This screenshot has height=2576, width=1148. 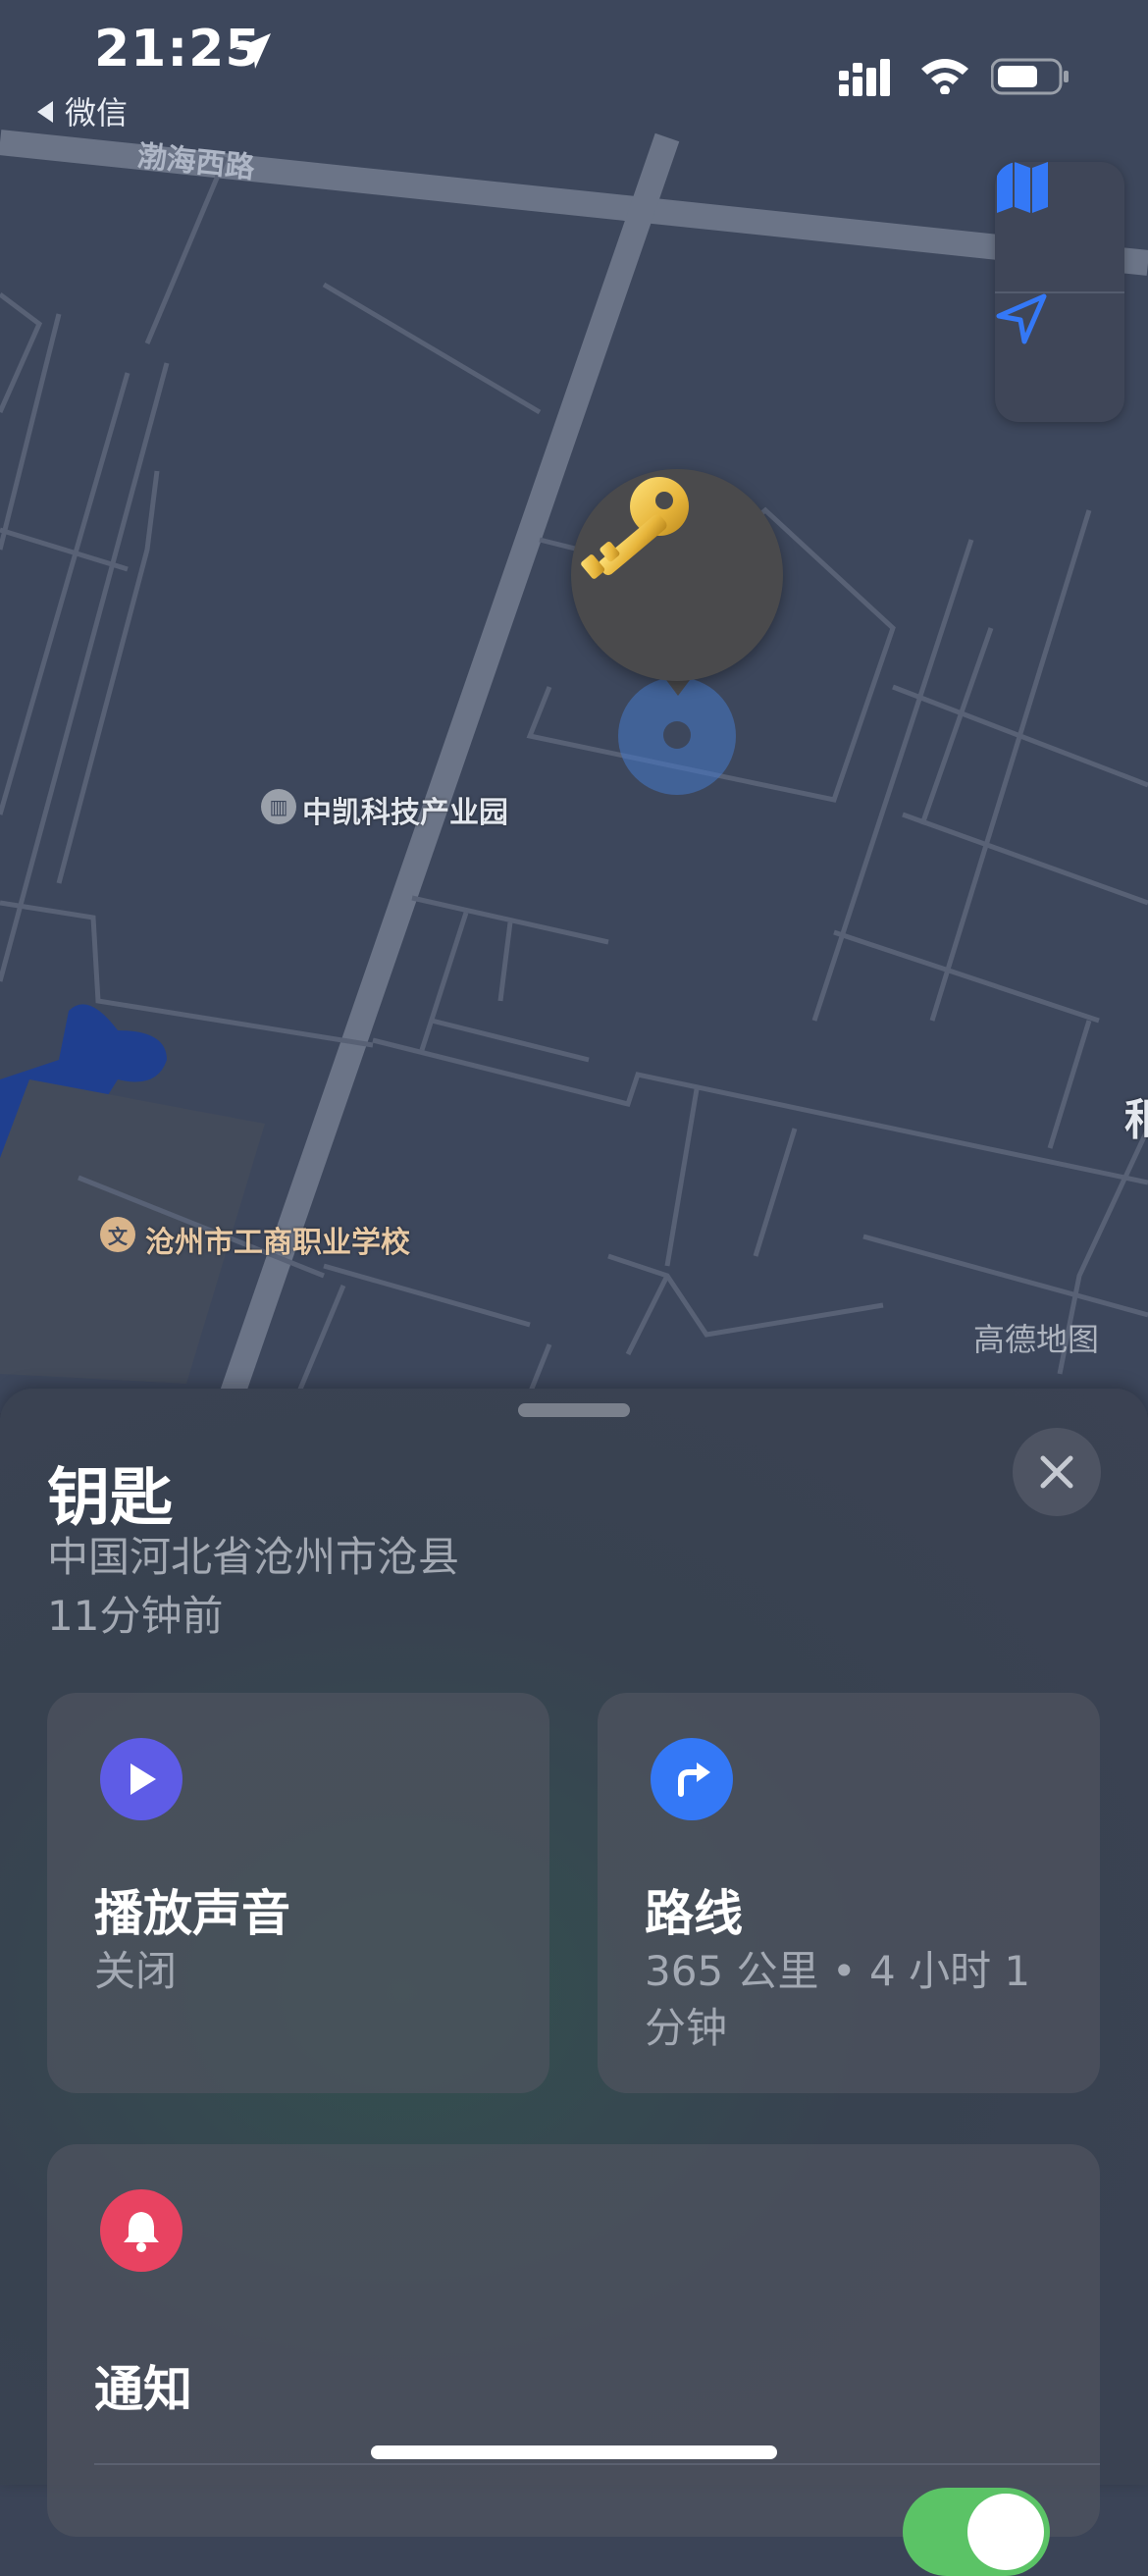 I want to click on item-pin, so click(x=677, y=575).